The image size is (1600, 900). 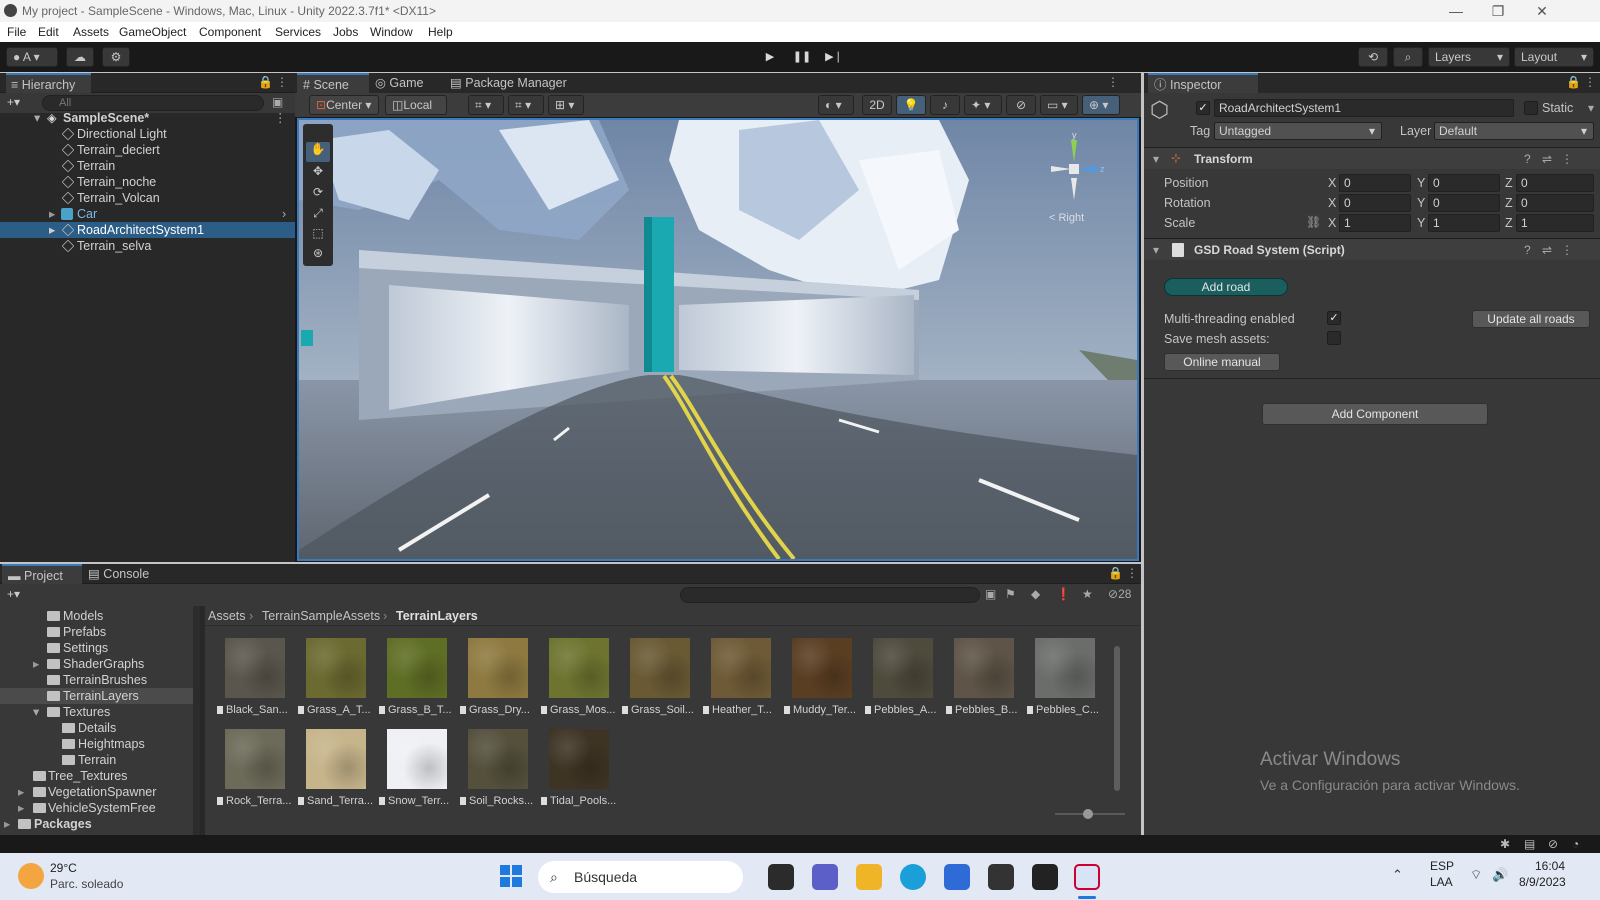 What do you see at coordinates (520, 83) in the screenshot?
I see `tab-package-manager: ▤ Package Manager` at bounding box center [520, 83].